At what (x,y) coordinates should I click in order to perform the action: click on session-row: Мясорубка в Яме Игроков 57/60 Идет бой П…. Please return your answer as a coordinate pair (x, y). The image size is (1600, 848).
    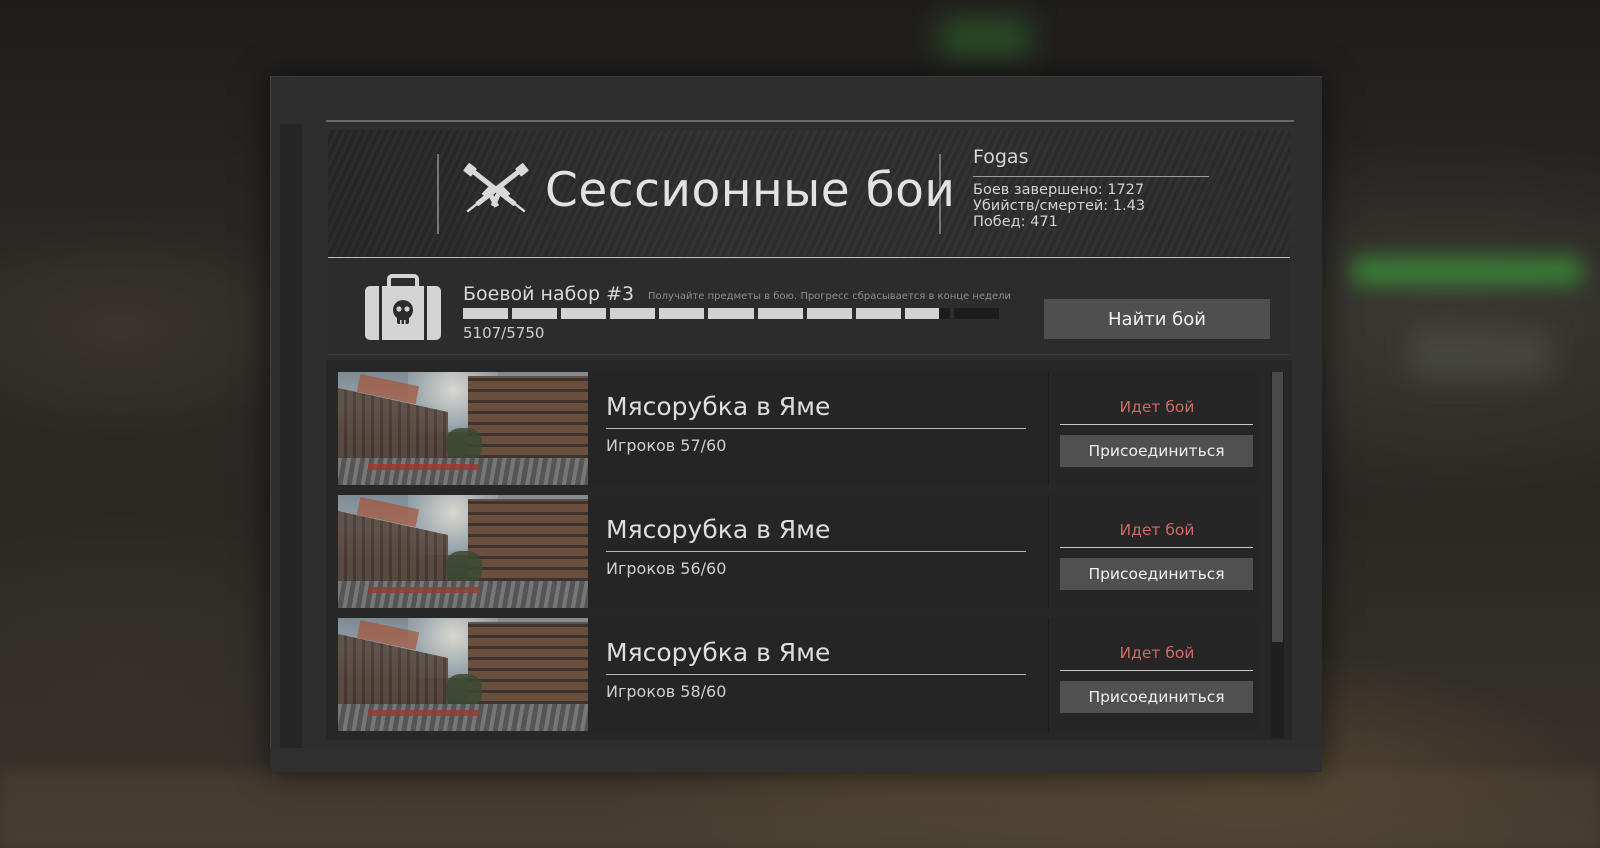
    Looking at the image, I should click on (798, 428).